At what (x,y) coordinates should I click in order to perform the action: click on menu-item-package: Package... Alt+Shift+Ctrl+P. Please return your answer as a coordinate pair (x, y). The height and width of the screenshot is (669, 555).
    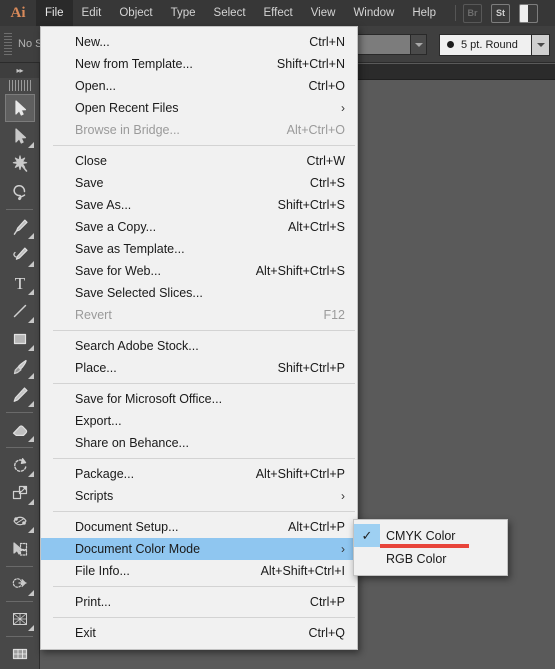
    Looking at the image, I should click on (199, 474).